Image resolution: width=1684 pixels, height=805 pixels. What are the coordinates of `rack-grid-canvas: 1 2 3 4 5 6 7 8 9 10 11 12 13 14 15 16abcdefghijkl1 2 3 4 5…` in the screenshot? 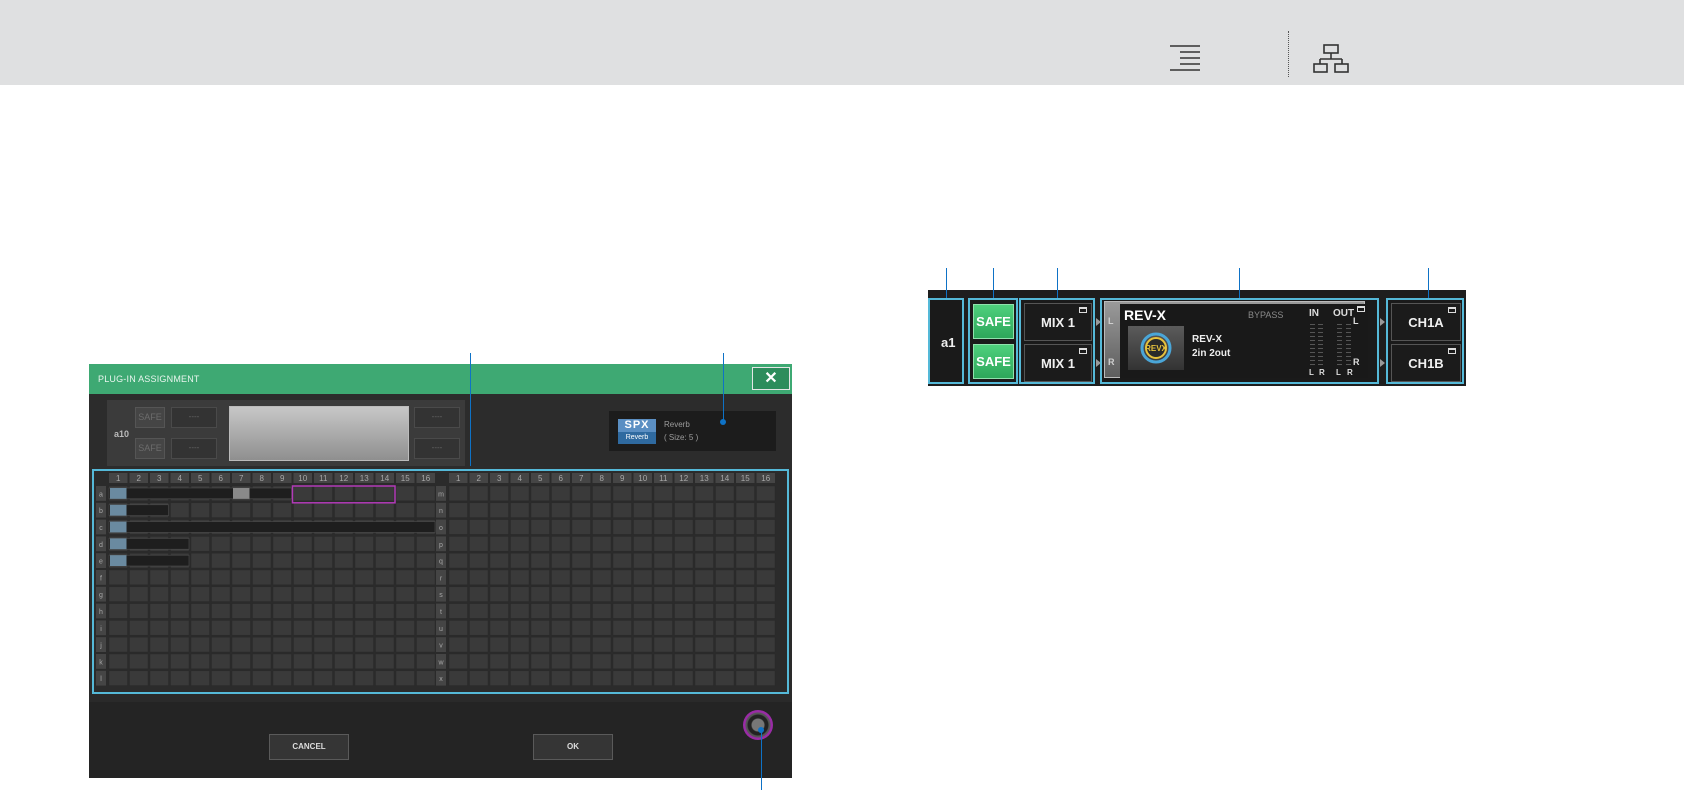 It's located at (440, 581).